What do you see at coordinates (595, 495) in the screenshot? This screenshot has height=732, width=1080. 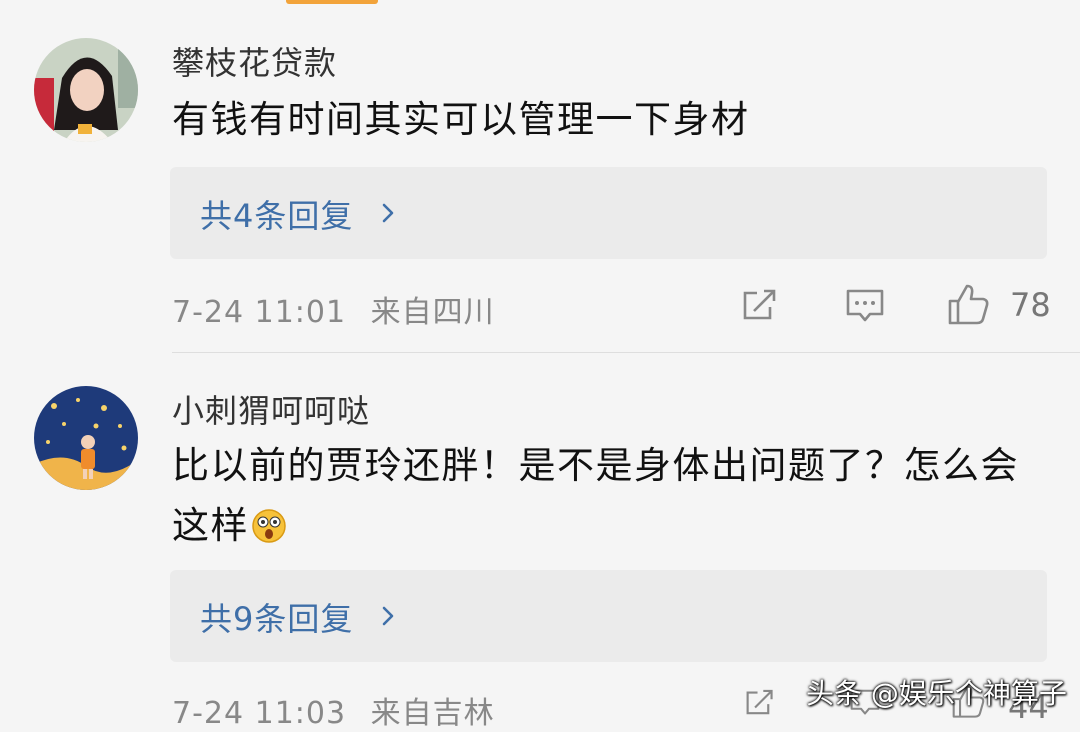 I see `comment-text-content: 比以前的贾玲还胖！是不是身体出问题了？怎么会这样` at bounding box center [595, 495].